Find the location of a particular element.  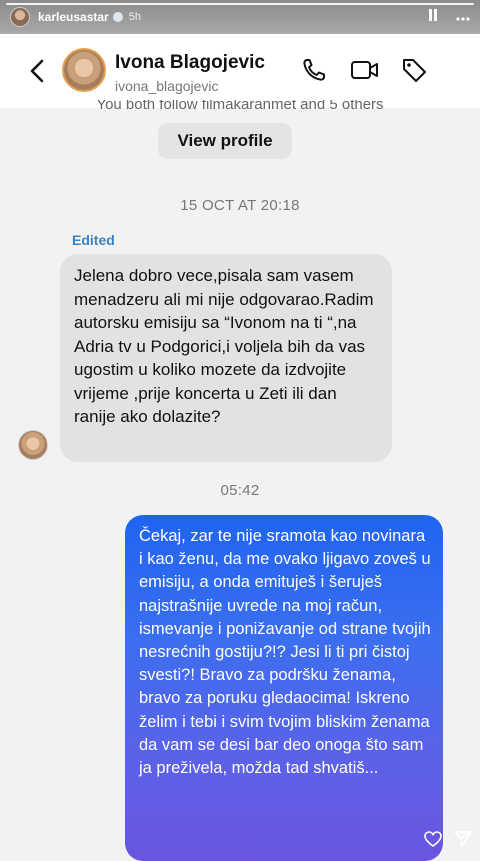

date-timestamp: 15 OCT AT 20:18 is located at coordinates (240, 205).